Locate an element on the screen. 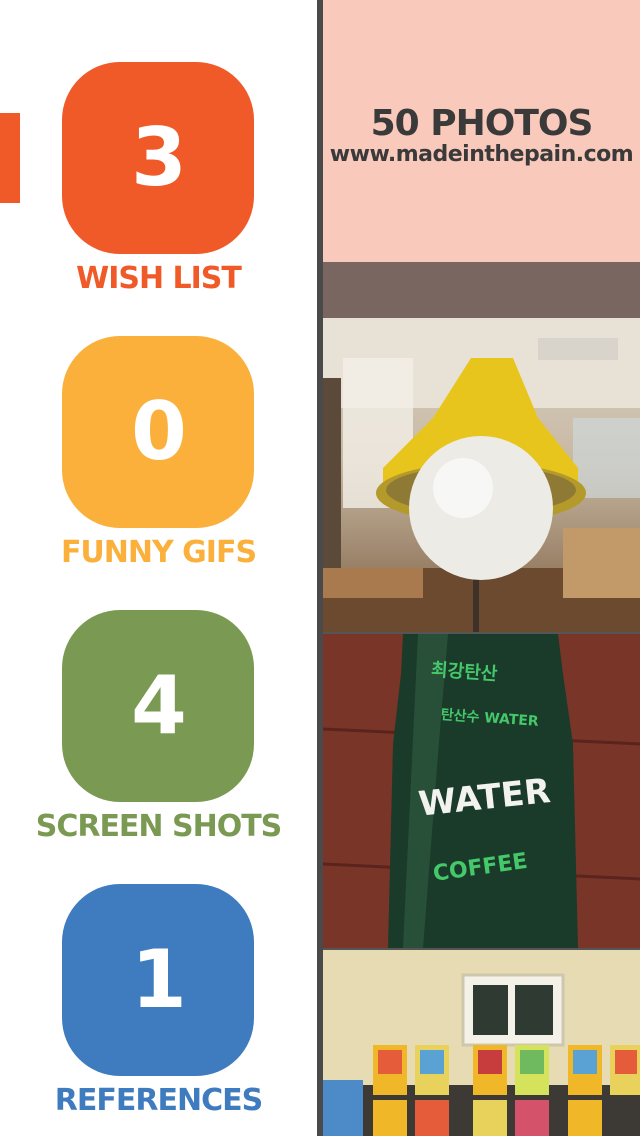 This screenshot has height=1136, width=640. album-label: REFERENCES is located at coordinates (158, 1100).